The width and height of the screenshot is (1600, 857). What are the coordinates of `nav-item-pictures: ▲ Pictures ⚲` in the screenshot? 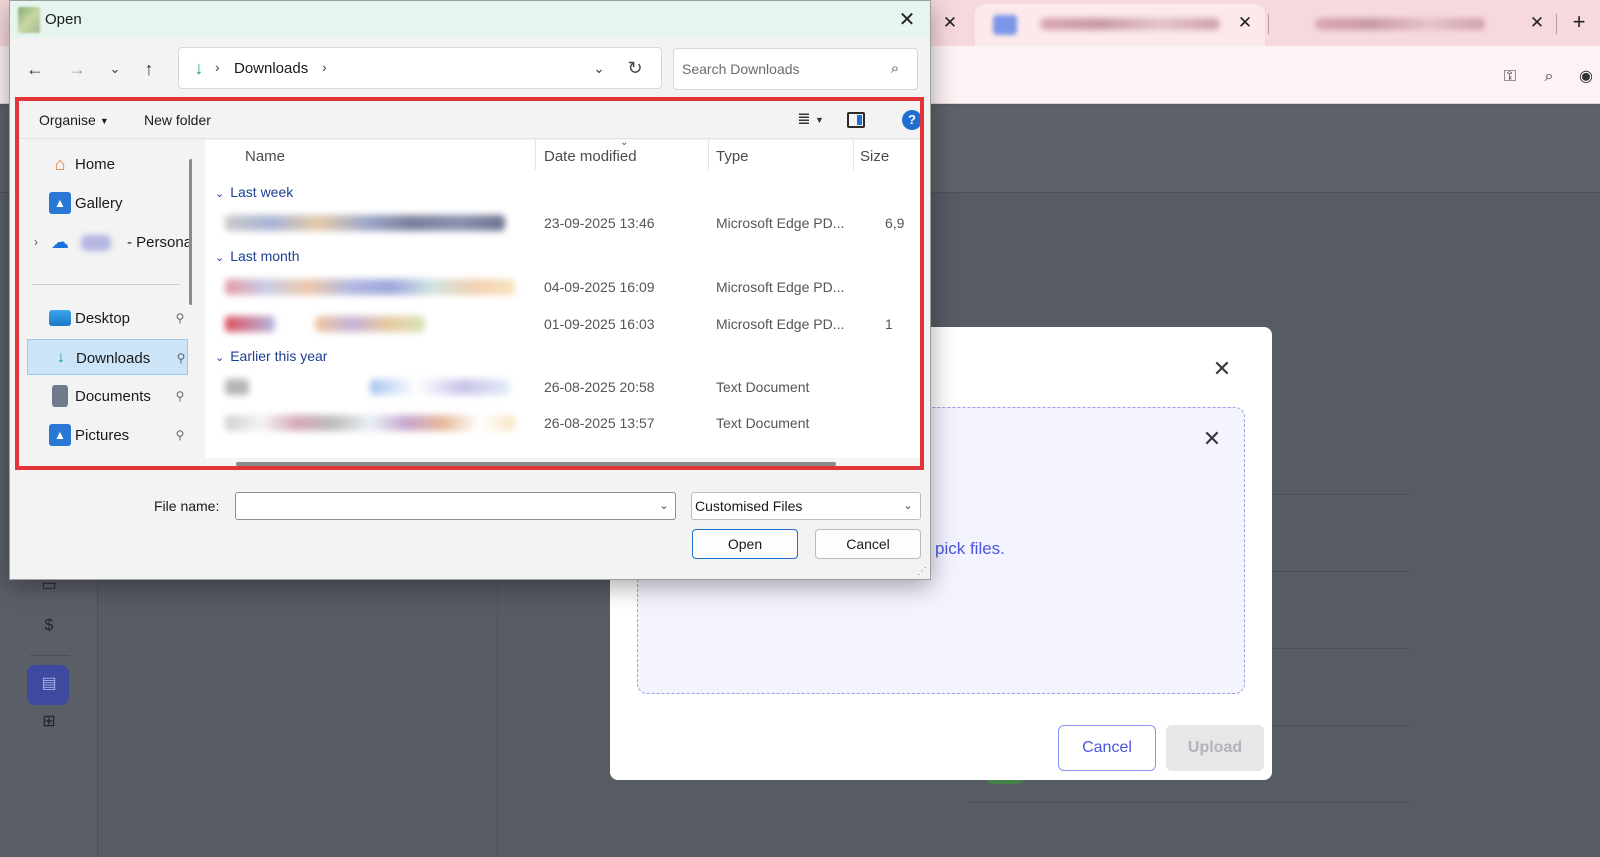 It's located at (107, 435).